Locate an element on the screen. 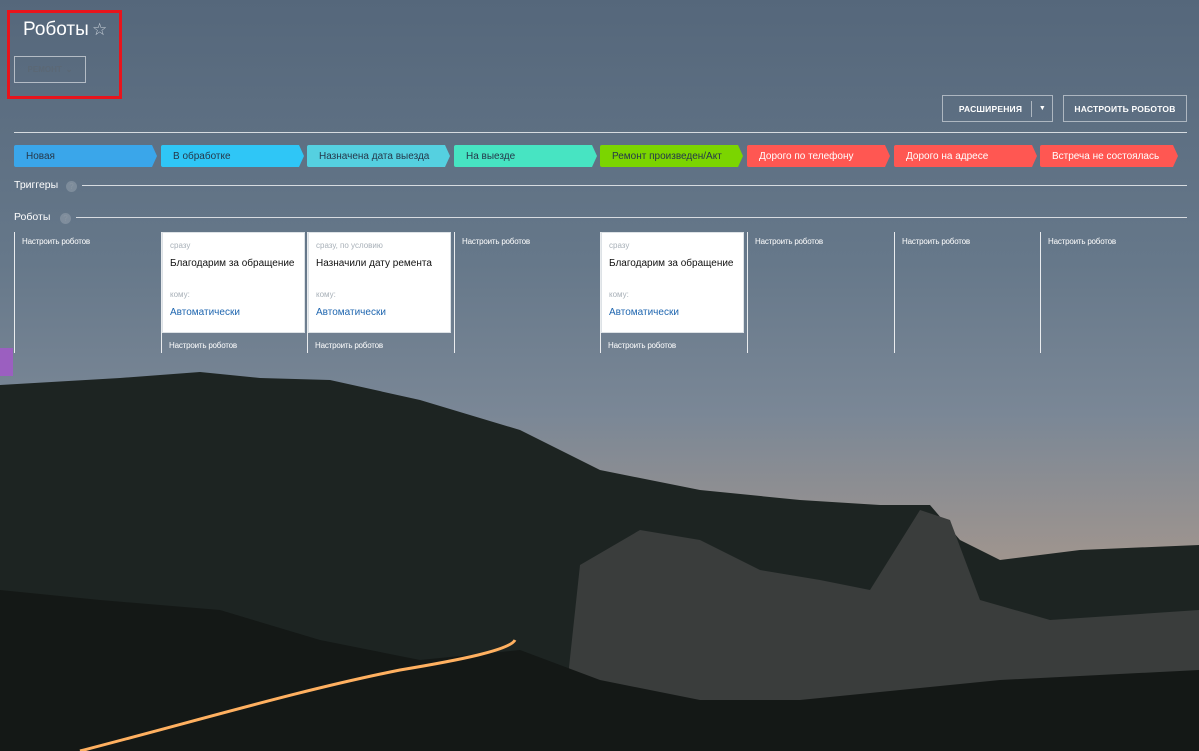 This screenshot has width=1199, height=751. stage-3: На выезде is located at coordinates (525, 156).